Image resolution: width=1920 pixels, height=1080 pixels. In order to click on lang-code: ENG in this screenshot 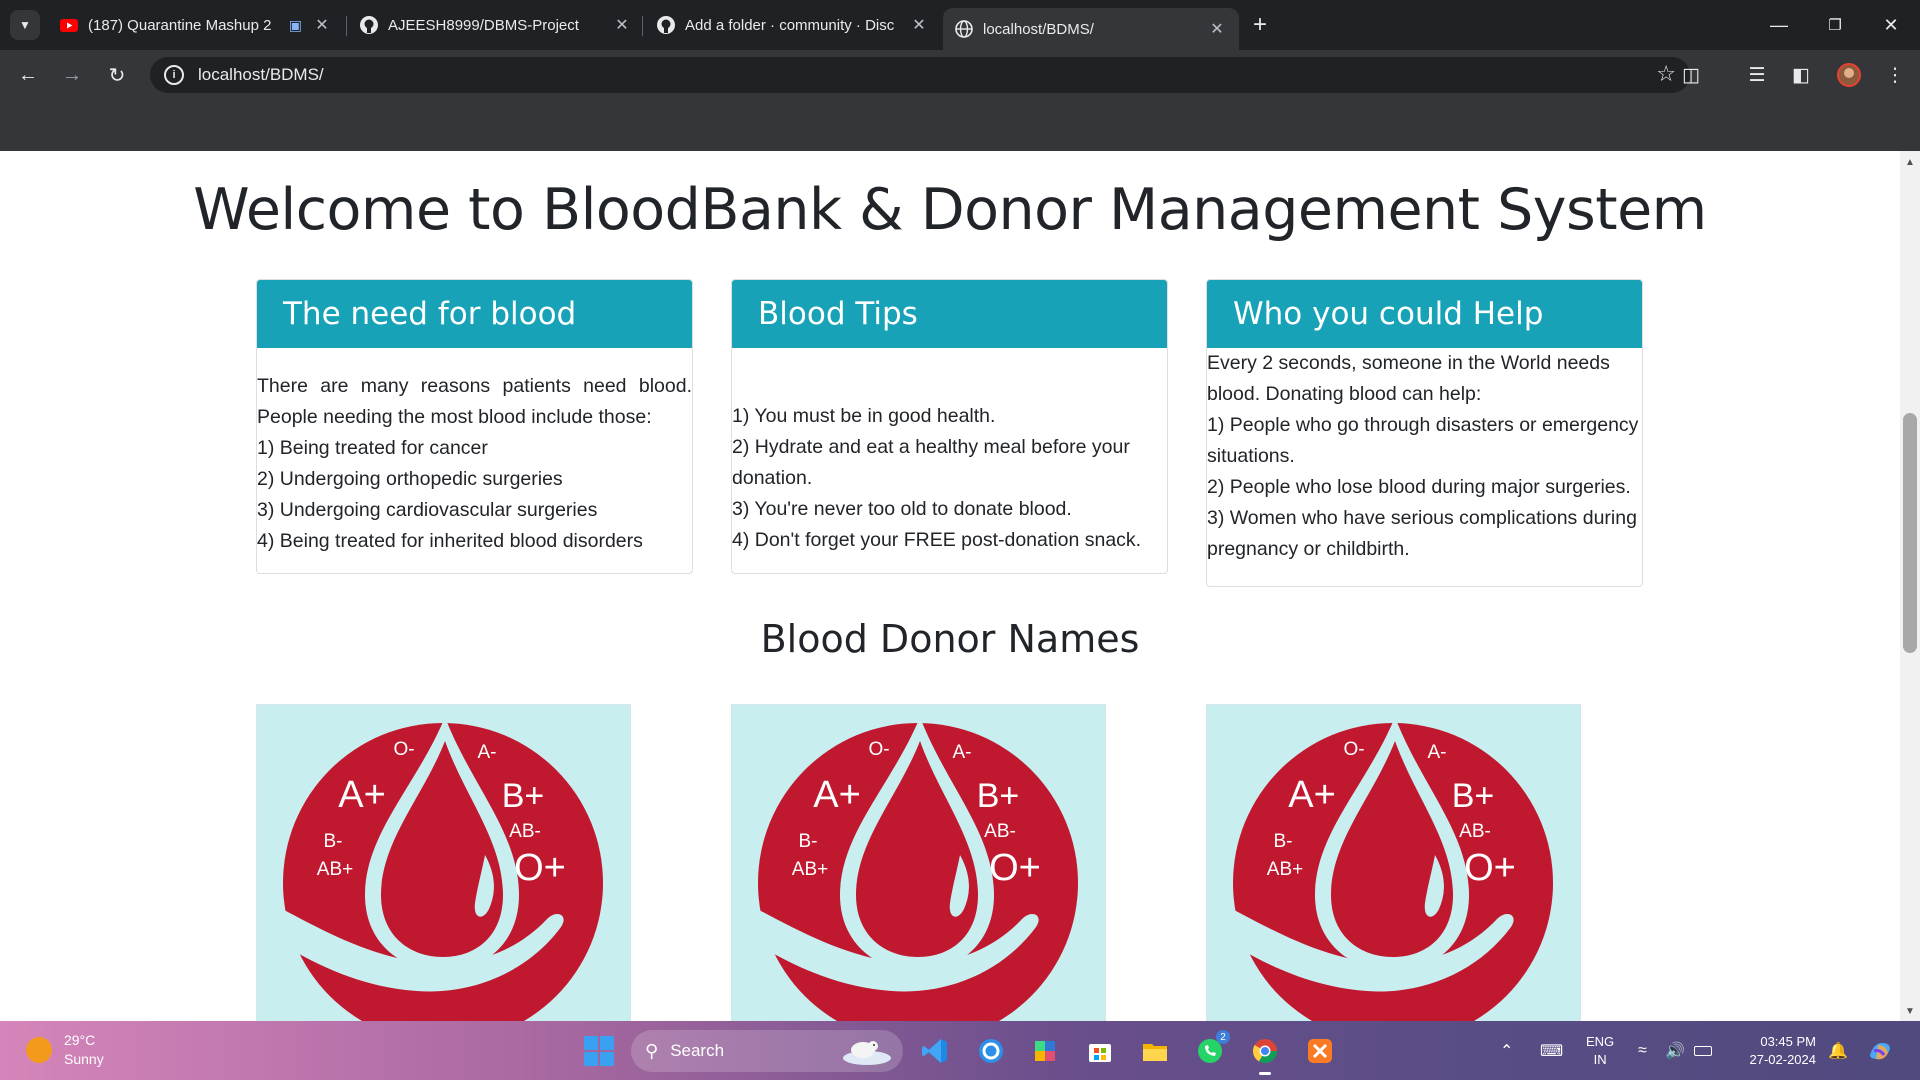, I will do `click(1600, 1041)`.